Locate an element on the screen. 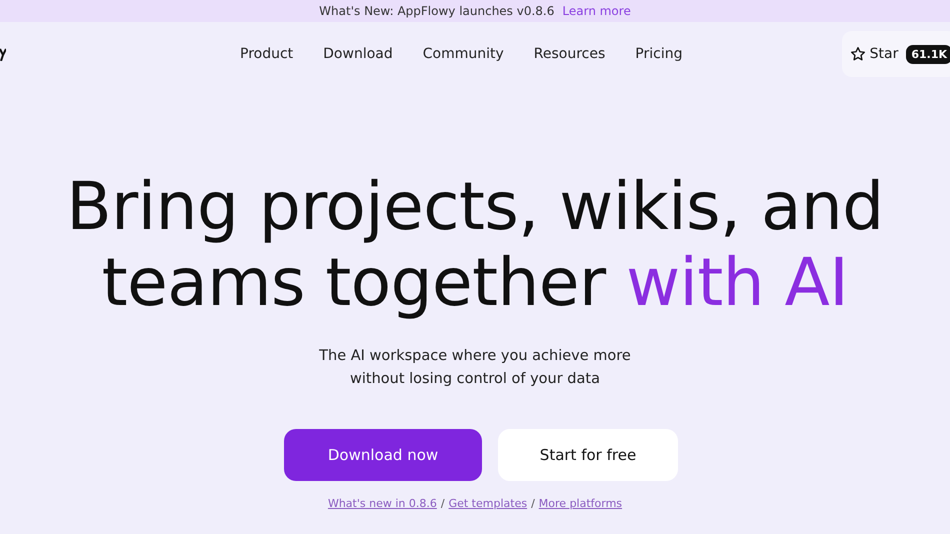 This screenshot has height=534, width=950. announcement-text: What's New: AppFlowy launches v0.8.6 is located at coordinates (436, 11).